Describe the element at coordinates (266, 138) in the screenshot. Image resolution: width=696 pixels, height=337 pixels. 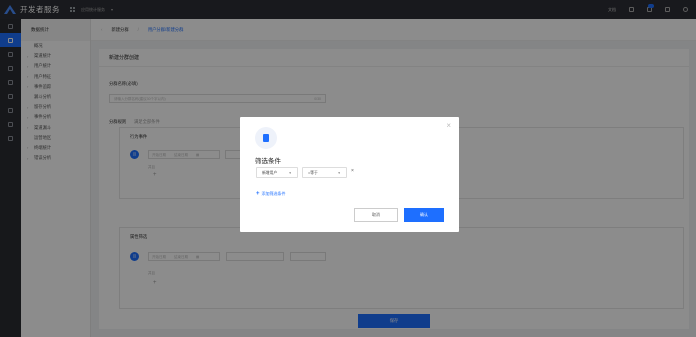
I see `document-icon` at that location.